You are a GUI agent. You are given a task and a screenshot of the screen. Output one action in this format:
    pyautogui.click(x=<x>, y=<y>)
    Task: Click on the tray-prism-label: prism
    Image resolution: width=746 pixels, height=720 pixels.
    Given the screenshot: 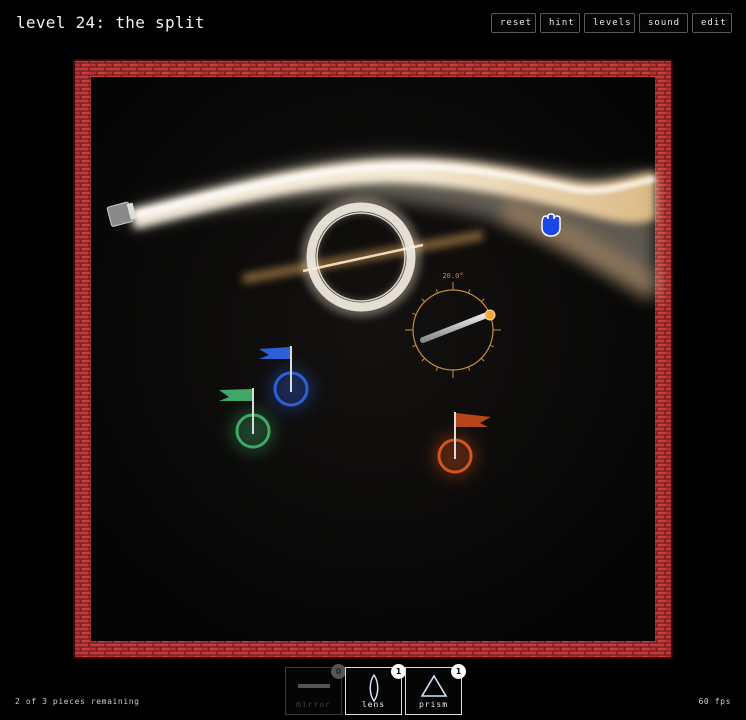 What is the action you would take?
    pyautogui.click(x=433, y=704)
    